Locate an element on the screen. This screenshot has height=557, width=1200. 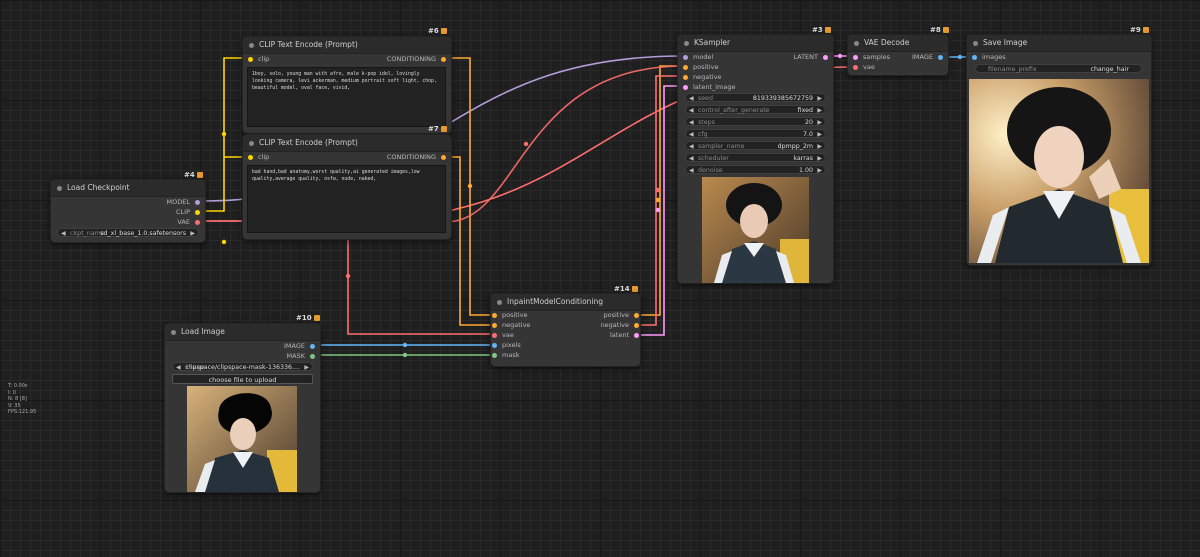
output-positive: positive is located at coordinates (622, 315).